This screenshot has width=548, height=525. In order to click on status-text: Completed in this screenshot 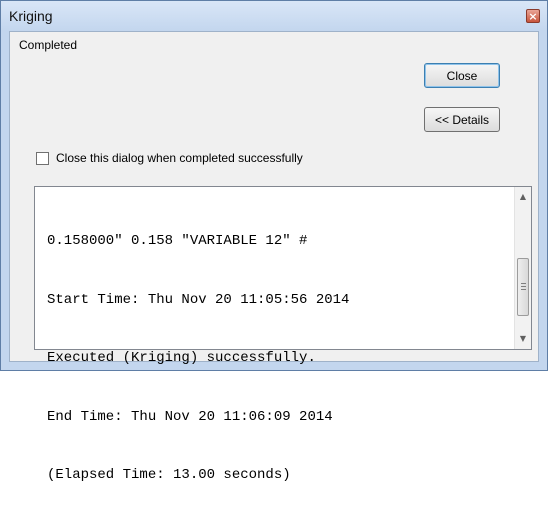, I will do `click(48, 45)`.